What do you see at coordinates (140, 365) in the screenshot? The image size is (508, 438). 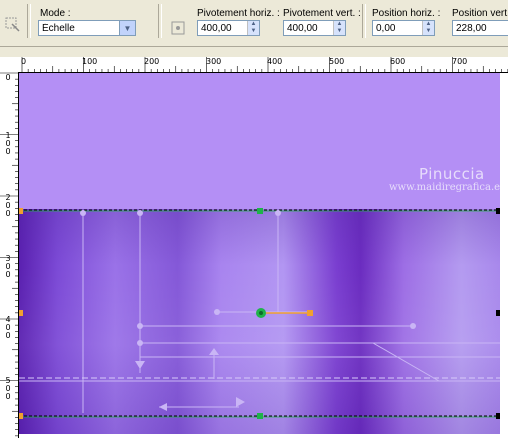 I see `arrow-down-icon` at bounding box center [140, 365].